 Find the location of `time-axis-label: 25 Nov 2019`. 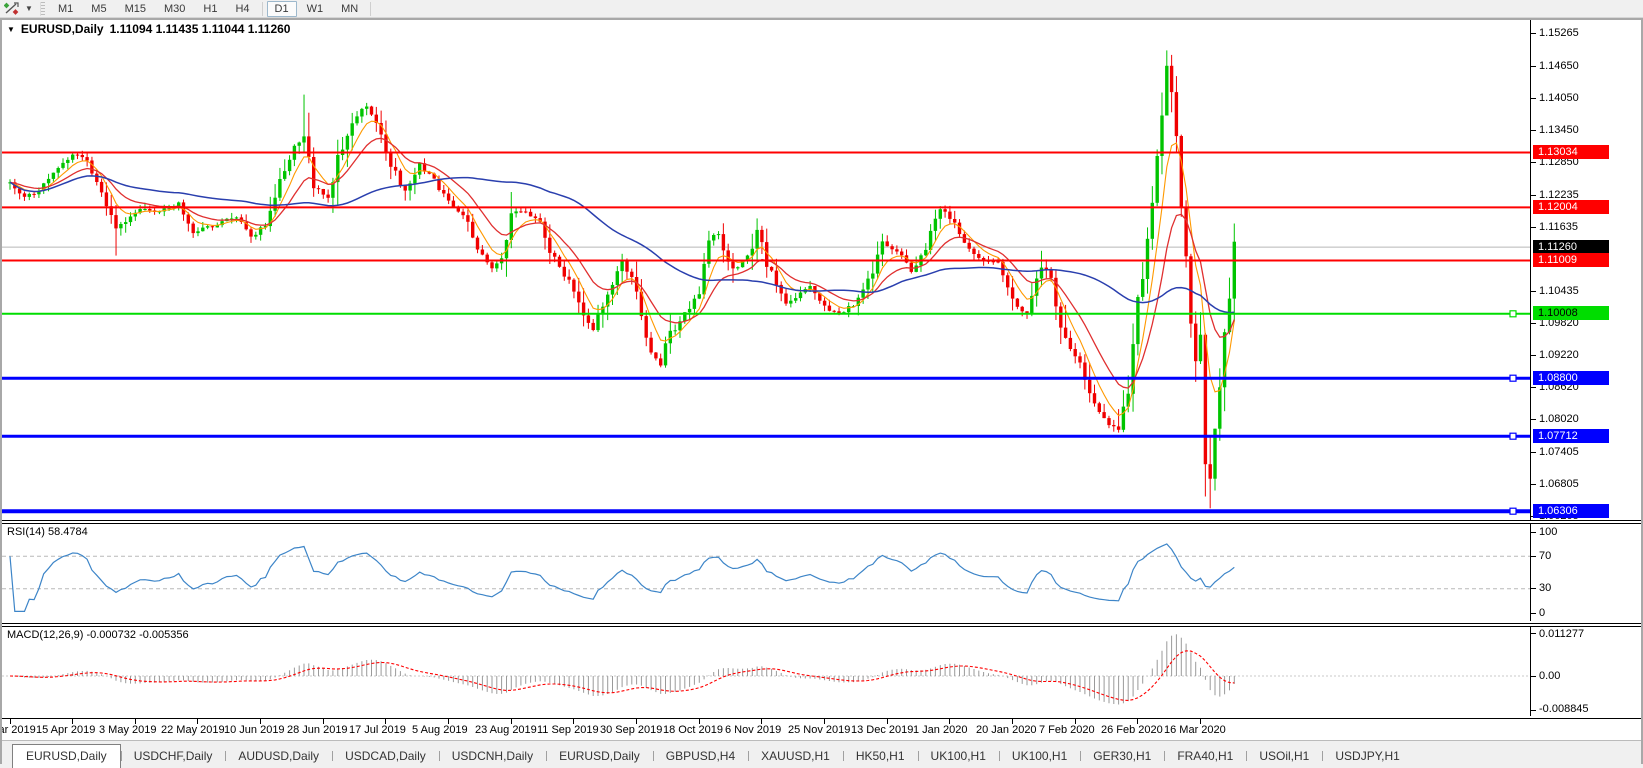

time-axis-label: 25 Nov 2019 is located at coordinates (819, 730).